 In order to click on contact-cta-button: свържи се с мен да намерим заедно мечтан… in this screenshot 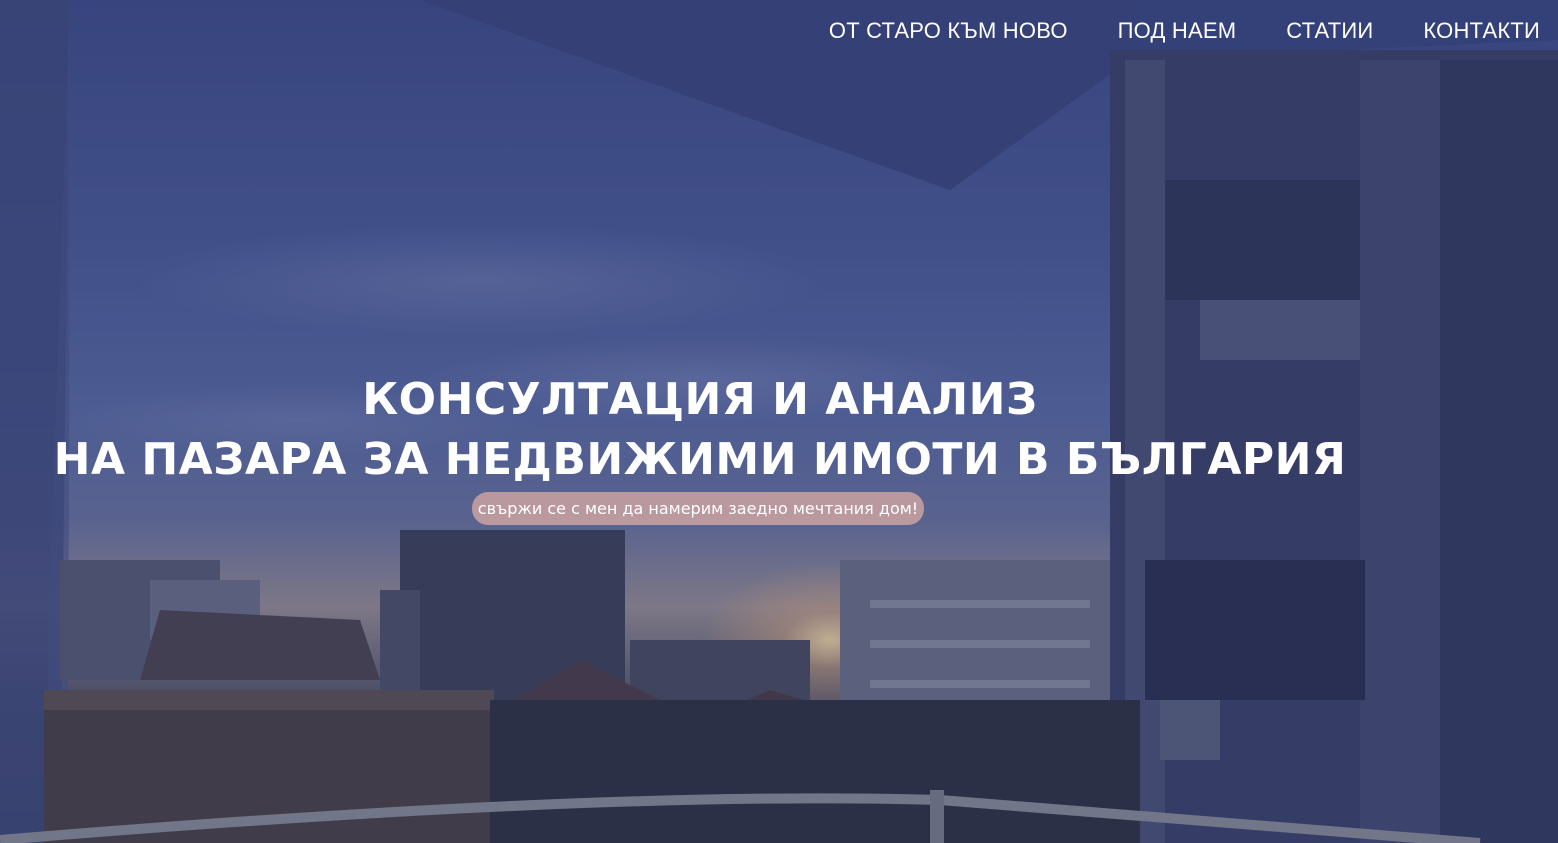, I will do `click(698, 508)`.